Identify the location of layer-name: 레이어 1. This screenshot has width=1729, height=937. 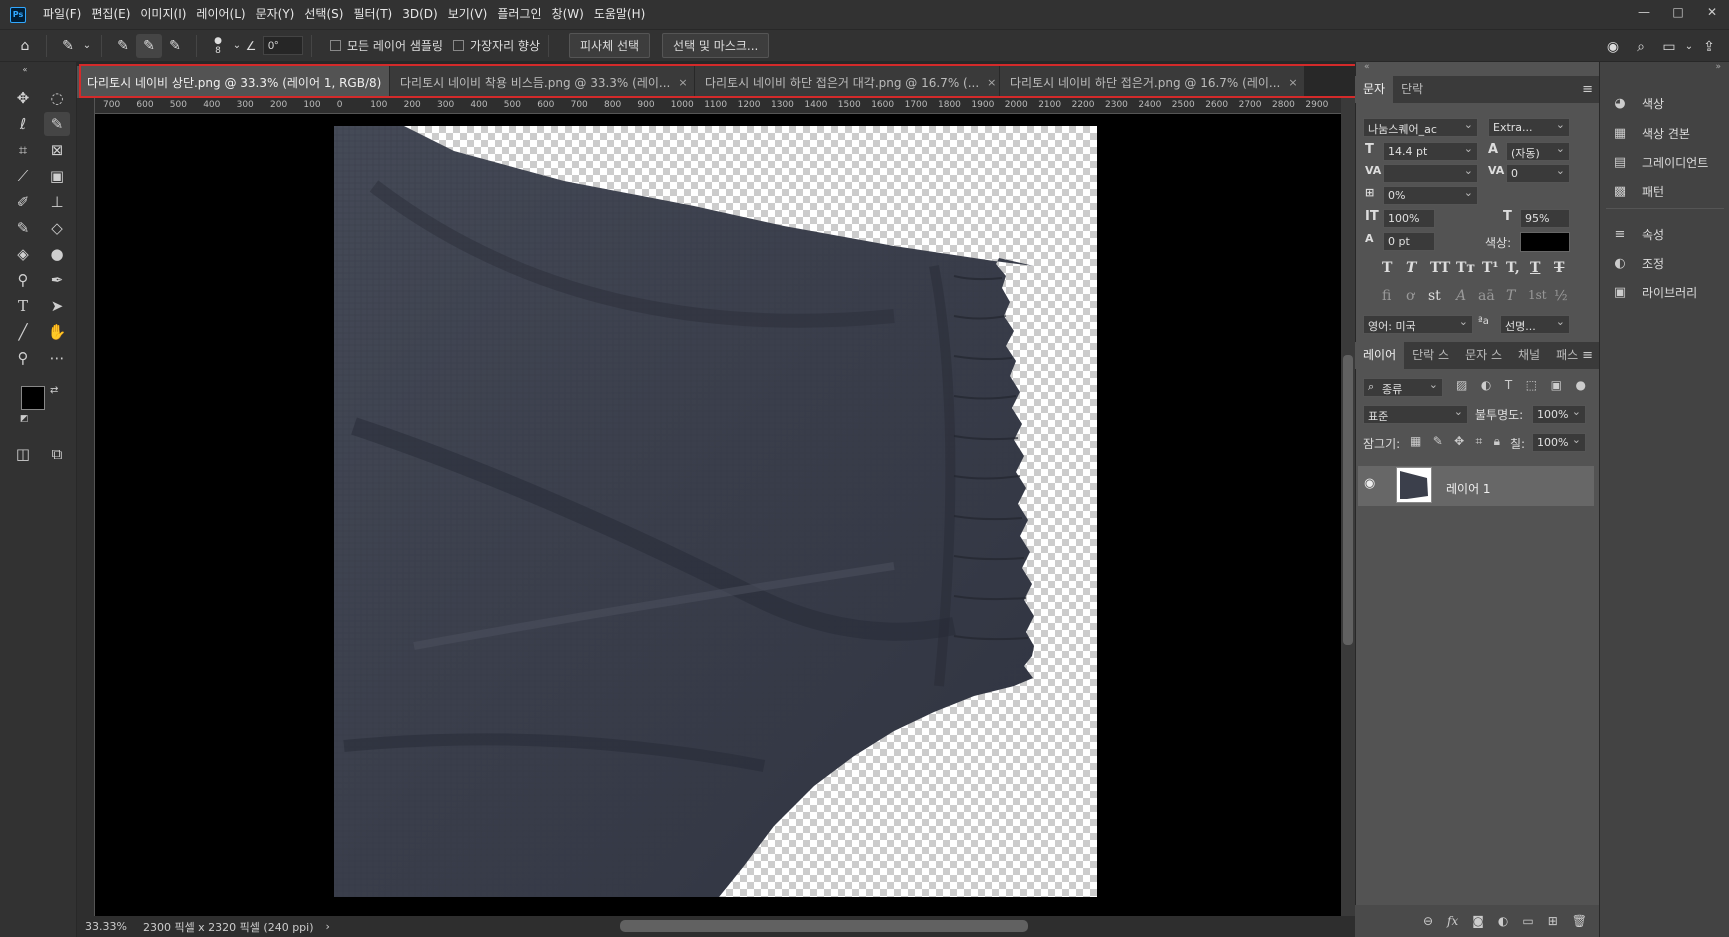
(1468, 488).